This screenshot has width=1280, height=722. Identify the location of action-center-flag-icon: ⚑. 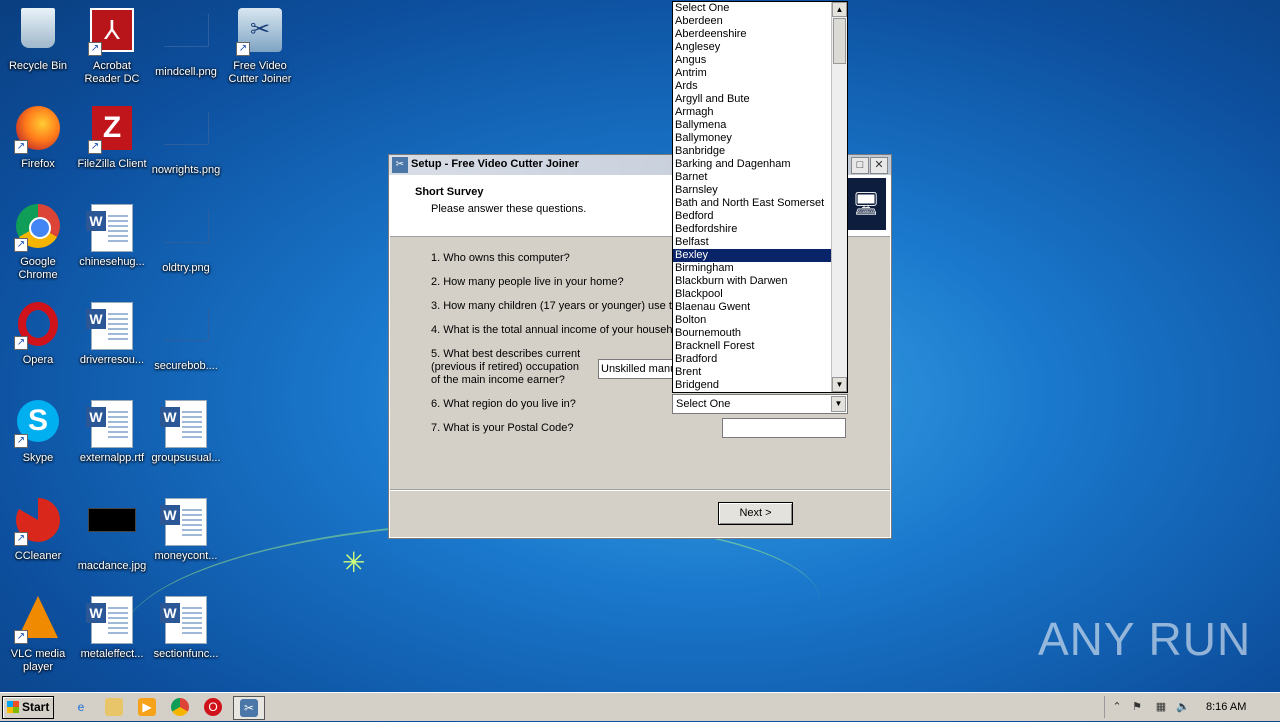
(1137, 707).